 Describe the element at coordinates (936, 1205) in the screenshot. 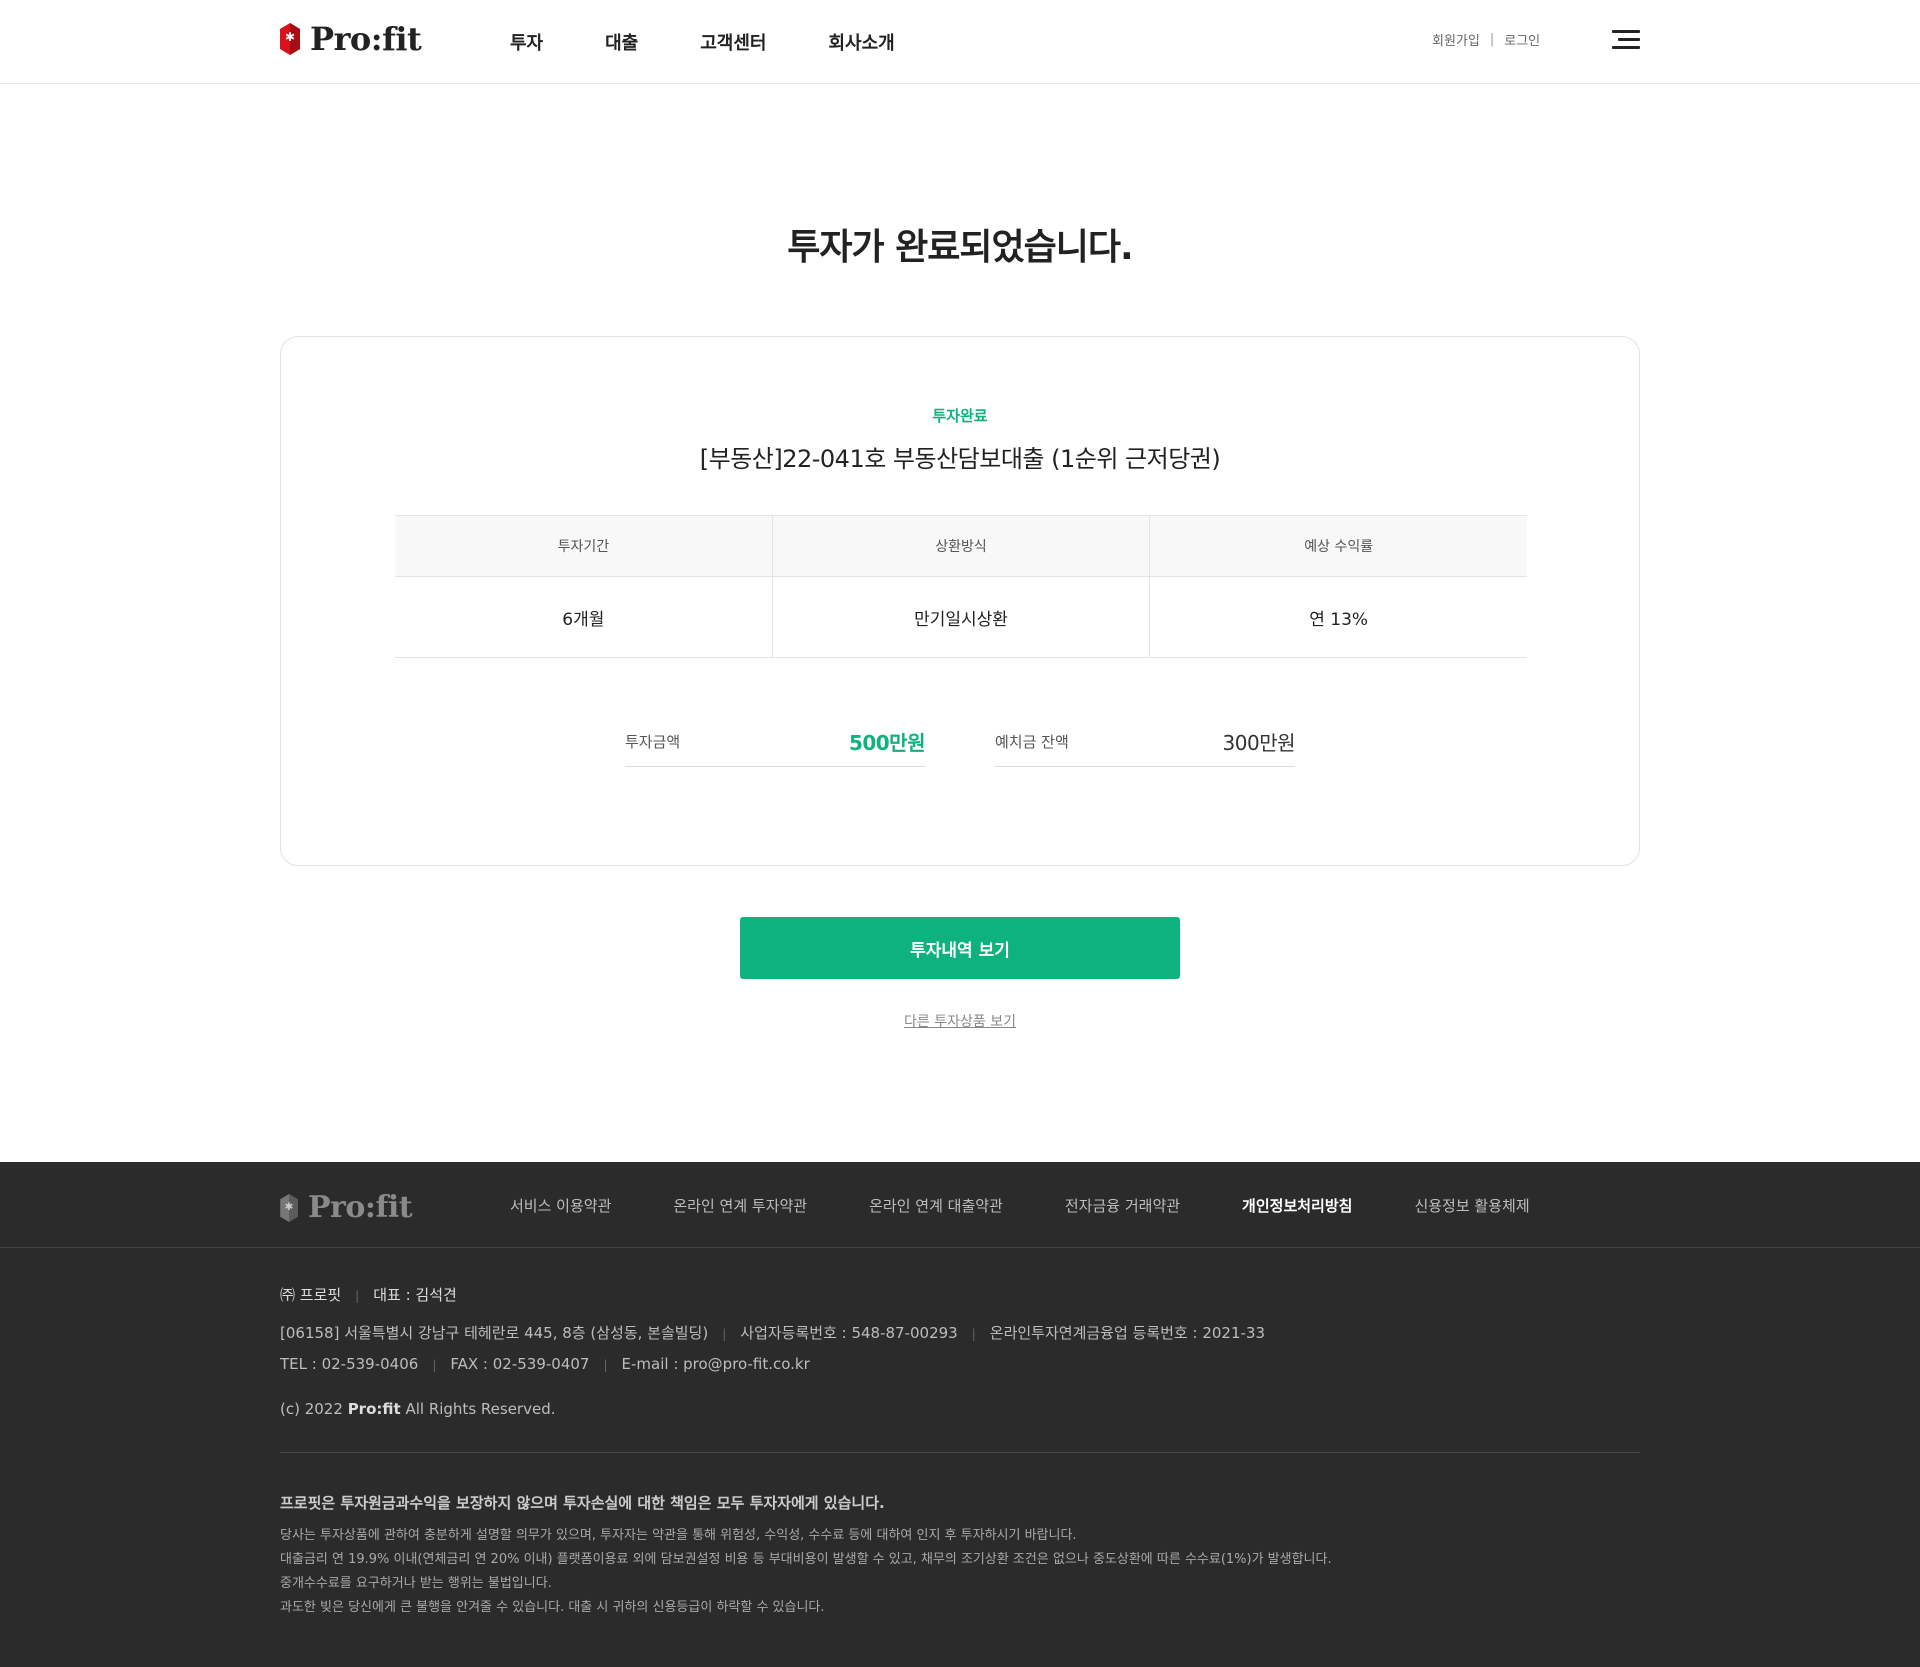

I see `footer-link-loan-terms: 온라인 연계 대출약관` at that location.